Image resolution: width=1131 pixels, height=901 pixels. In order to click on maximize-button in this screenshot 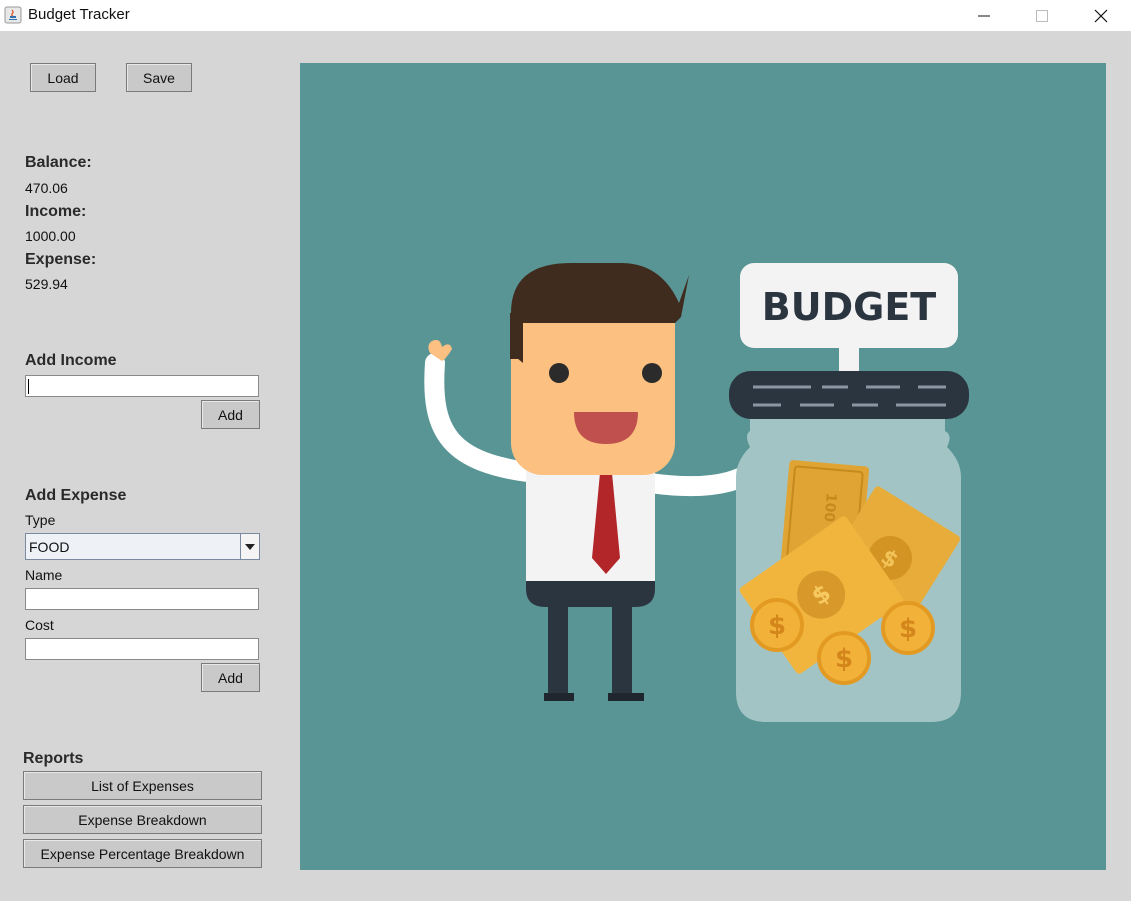, I will do `click(1042, 15)`.